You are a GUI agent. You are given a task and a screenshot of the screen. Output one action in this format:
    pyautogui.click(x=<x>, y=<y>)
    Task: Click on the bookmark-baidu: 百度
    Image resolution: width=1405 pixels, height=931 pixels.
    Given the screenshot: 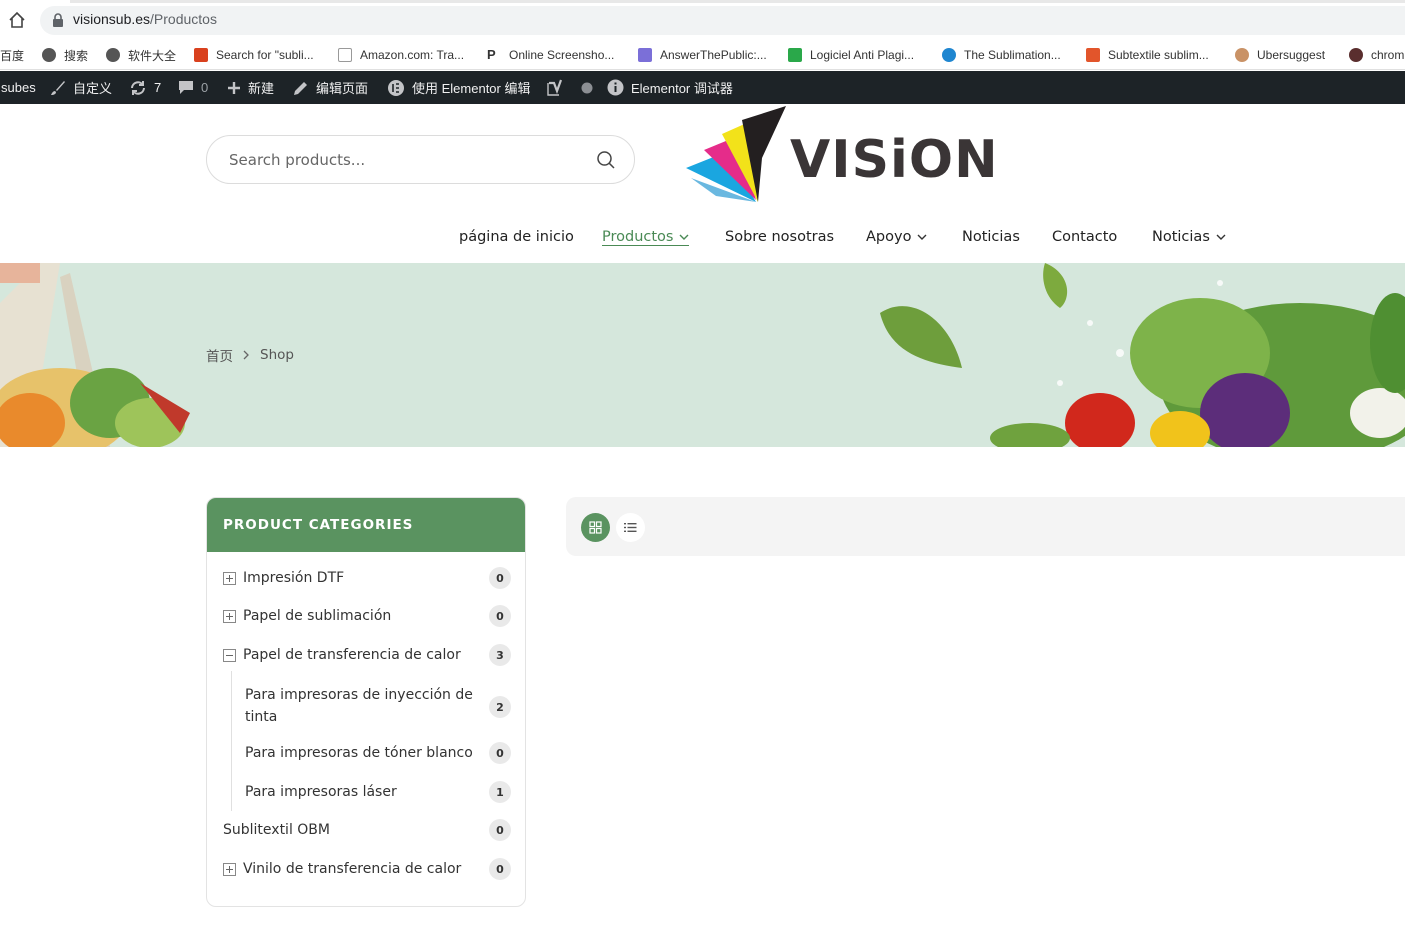 What is the action you would take?
    pyautogui.click(x=12, y=55)
    